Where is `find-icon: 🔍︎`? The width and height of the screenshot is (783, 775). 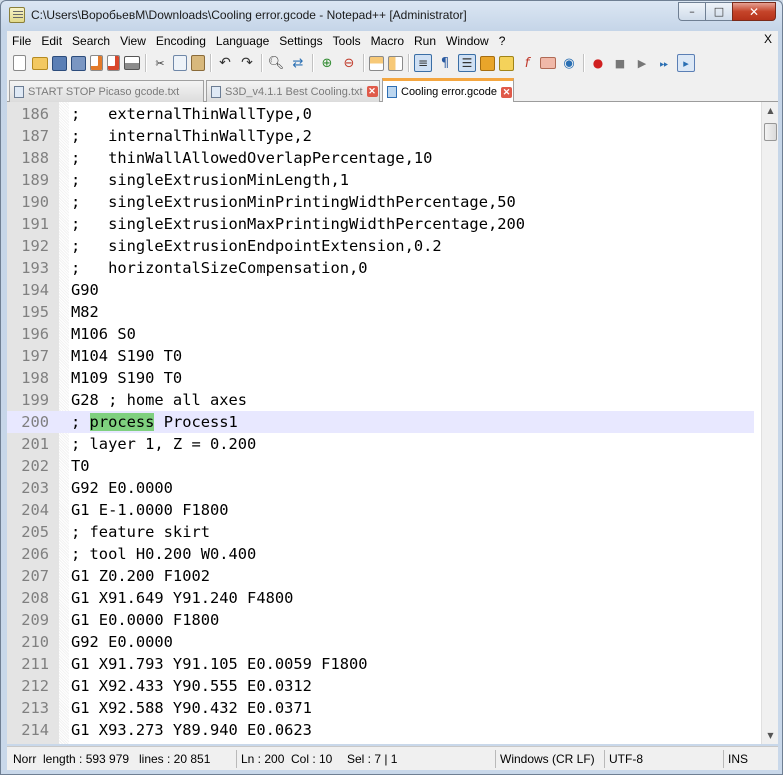
find-icon: 🔍︎ is located at coordinates (276, 63).